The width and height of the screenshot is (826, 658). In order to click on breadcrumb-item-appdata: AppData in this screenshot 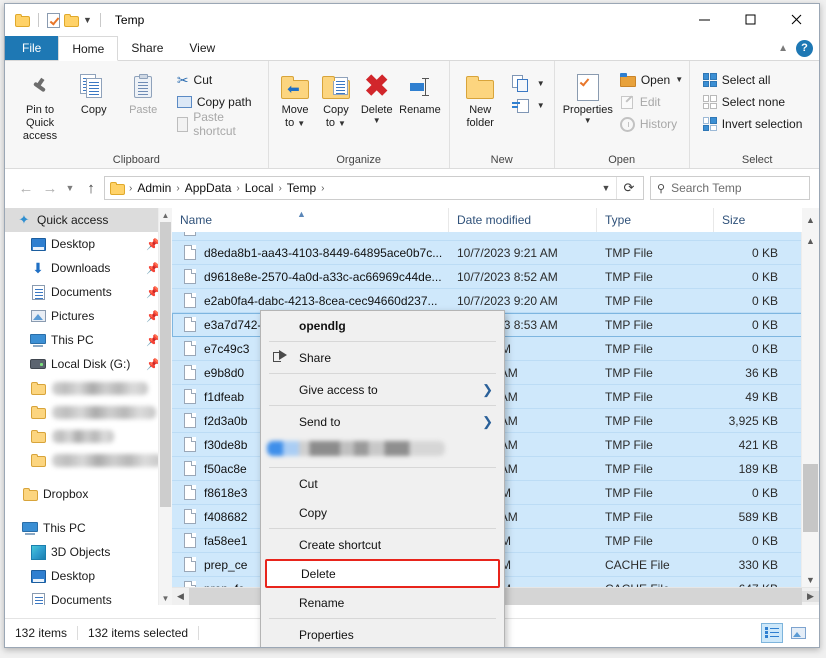, I will do `click(208, 188)`.